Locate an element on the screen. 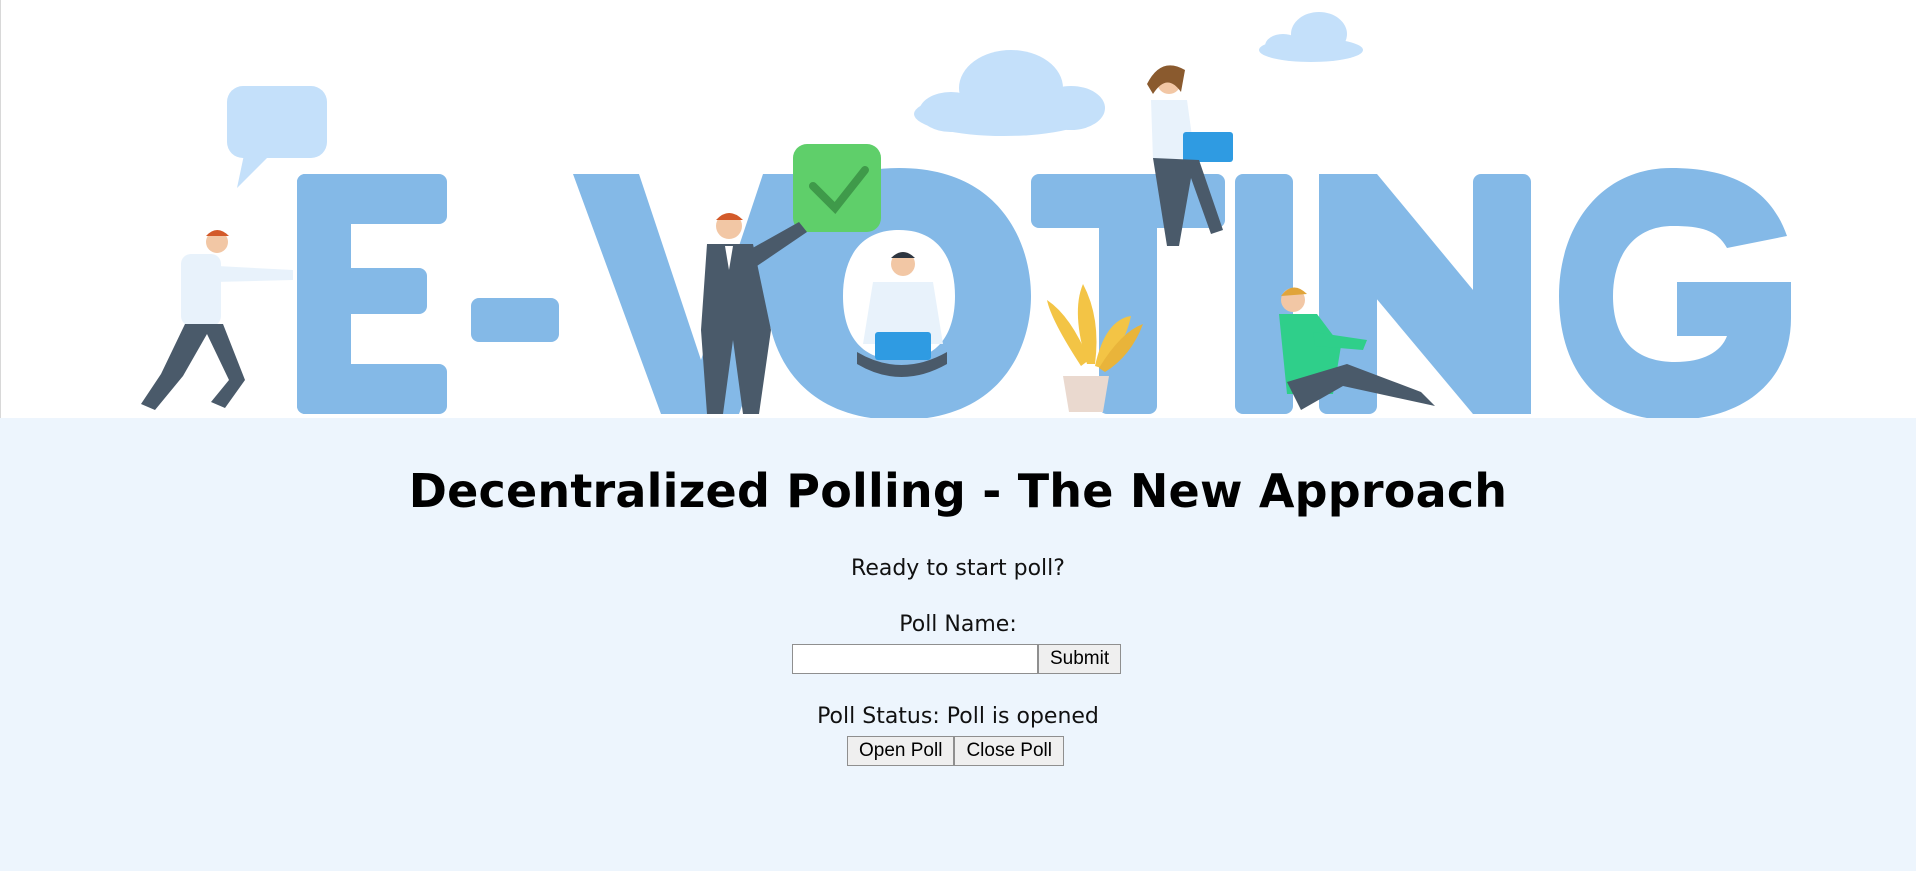  close-poll-button: Close Poll is located at coordinates (1009, 751).